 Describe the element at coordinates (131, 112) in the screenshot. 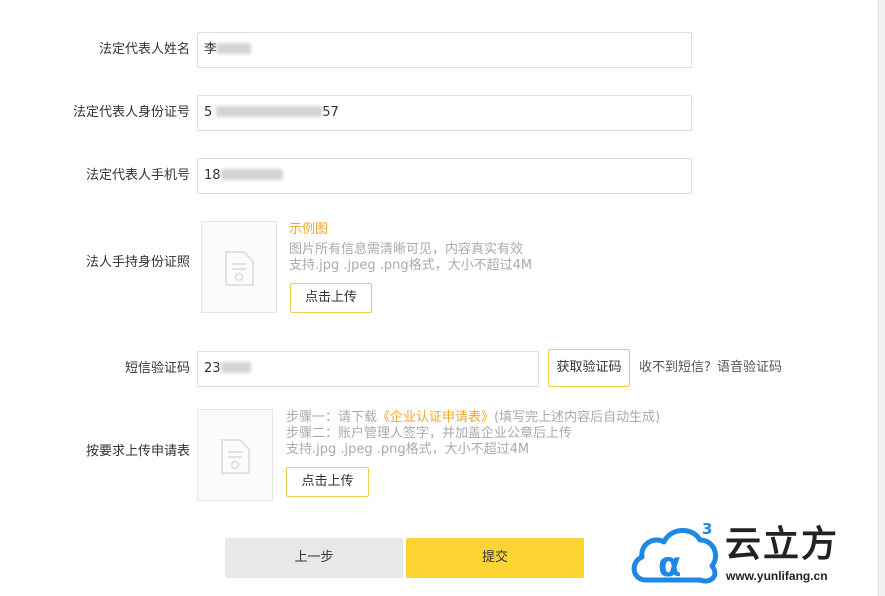

I see `legal-id-label: 法定代表人身份证号` at that location.